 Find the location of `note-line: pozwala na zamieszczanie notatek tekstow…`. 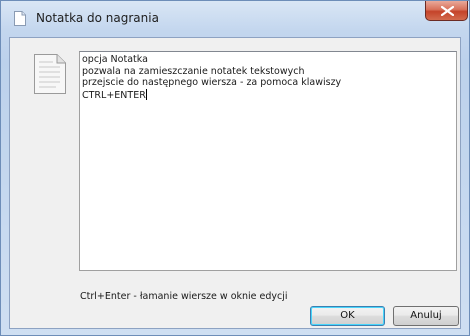

note-line: pozwala na zamieszczanie notatek tekstow… is located at coordinates (193, 71).